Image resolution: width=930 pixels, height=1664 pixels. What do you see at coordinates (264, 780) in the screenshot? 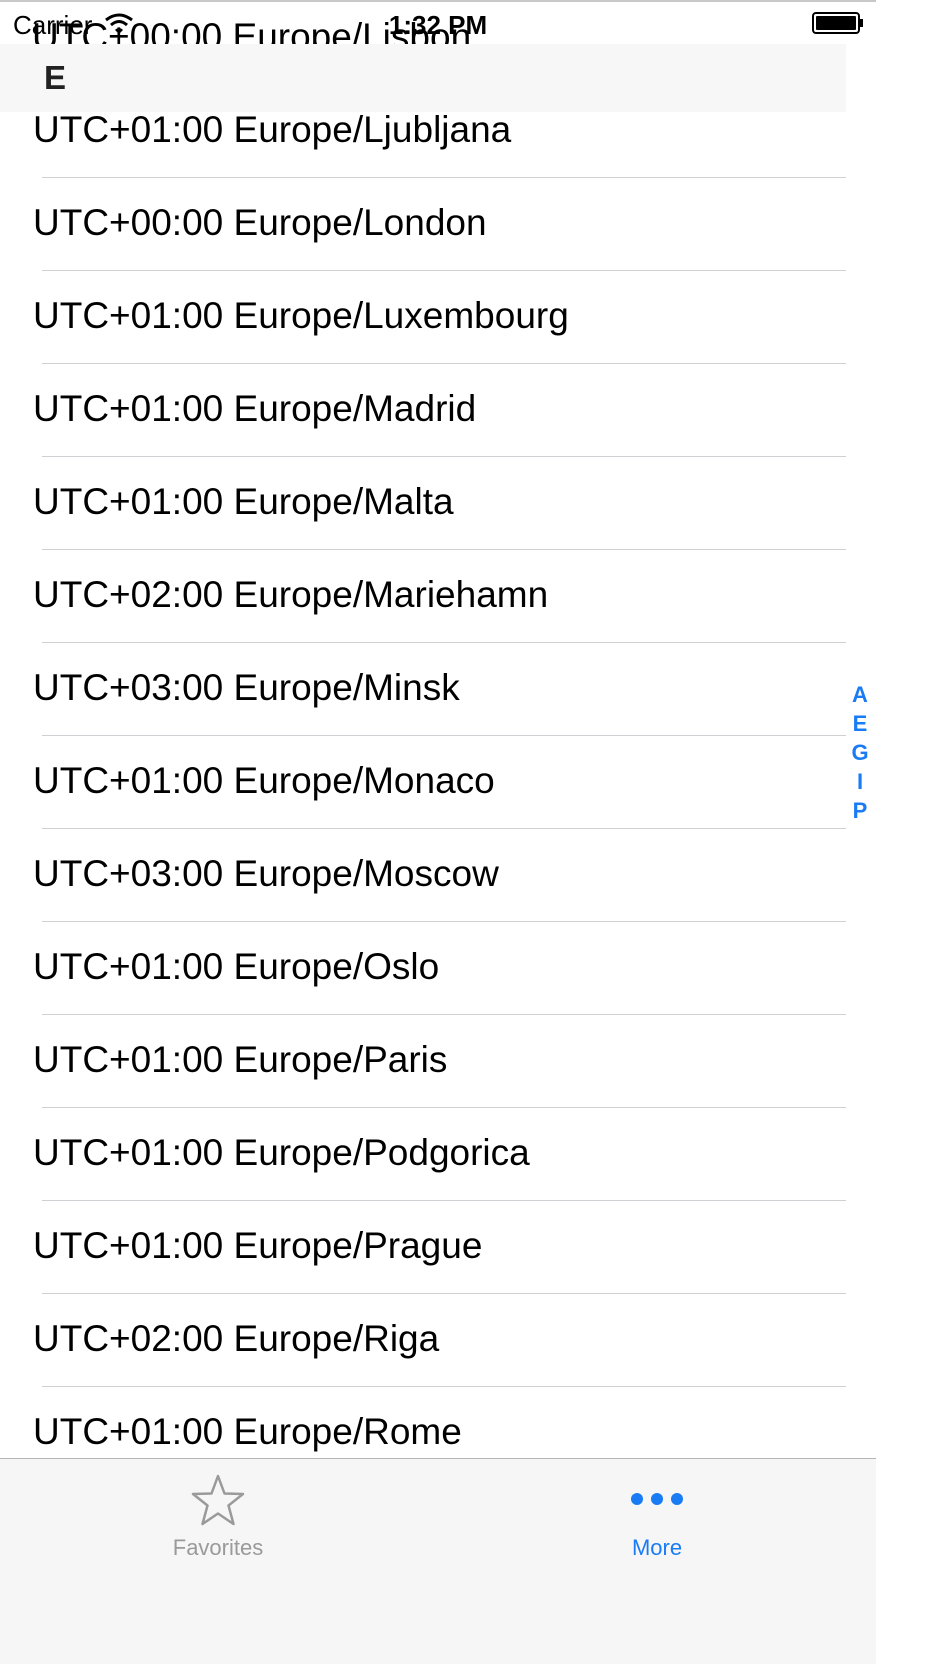
I see `list-item-label: UTC+01:00 Europe/Monaco` at bounding box center [264, 780].